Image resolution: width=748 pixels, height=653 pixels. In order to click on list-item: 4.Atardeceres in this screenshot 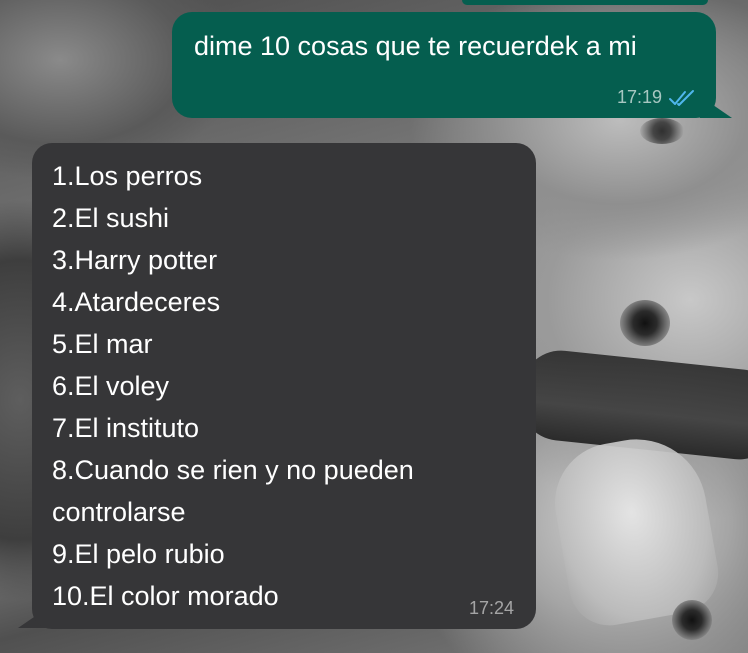, I will do `click(136, 302)`.